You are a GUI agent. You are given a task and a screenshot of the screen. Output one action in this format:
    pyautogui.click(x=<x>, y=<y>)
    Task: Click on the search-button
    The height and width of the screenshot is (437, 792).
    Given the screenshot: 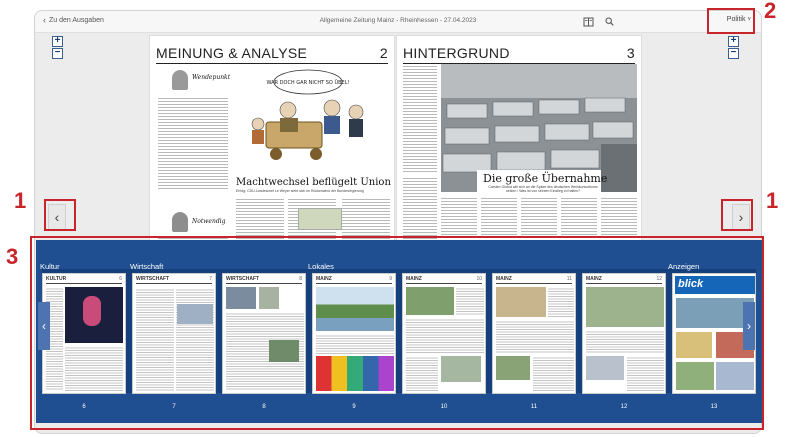 What is the action you would take?
    pyautogui.click(x=609, y=21)
    